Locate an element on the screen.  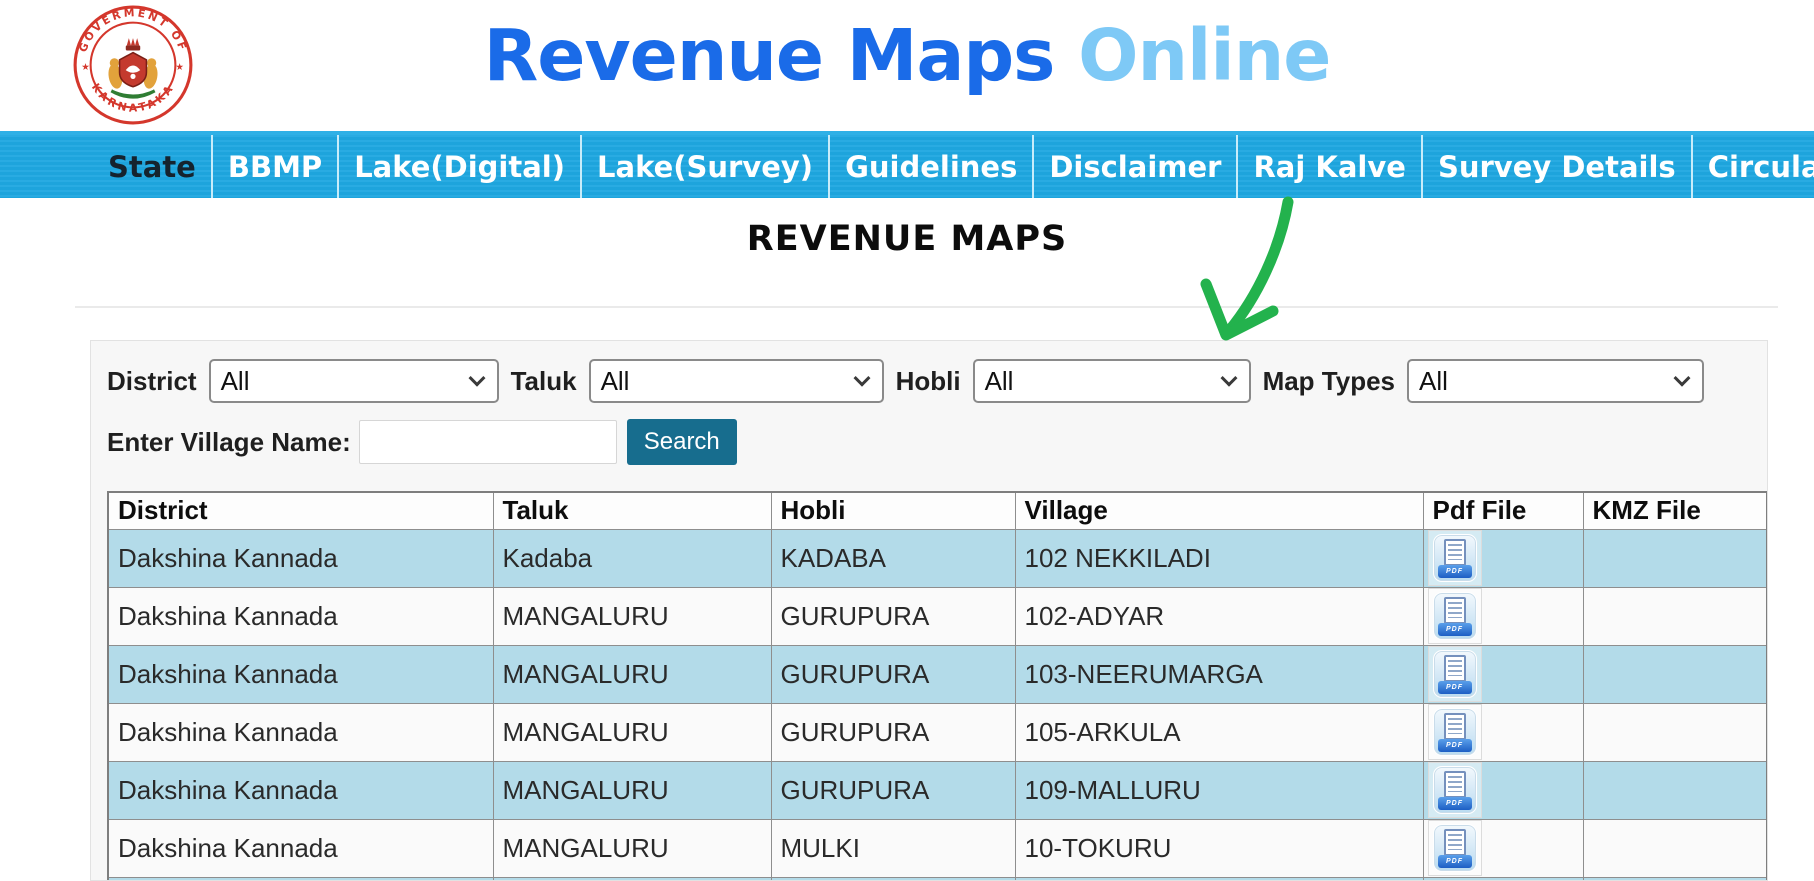
hobli-cell: KADABA is located at coordinates (893, 558).